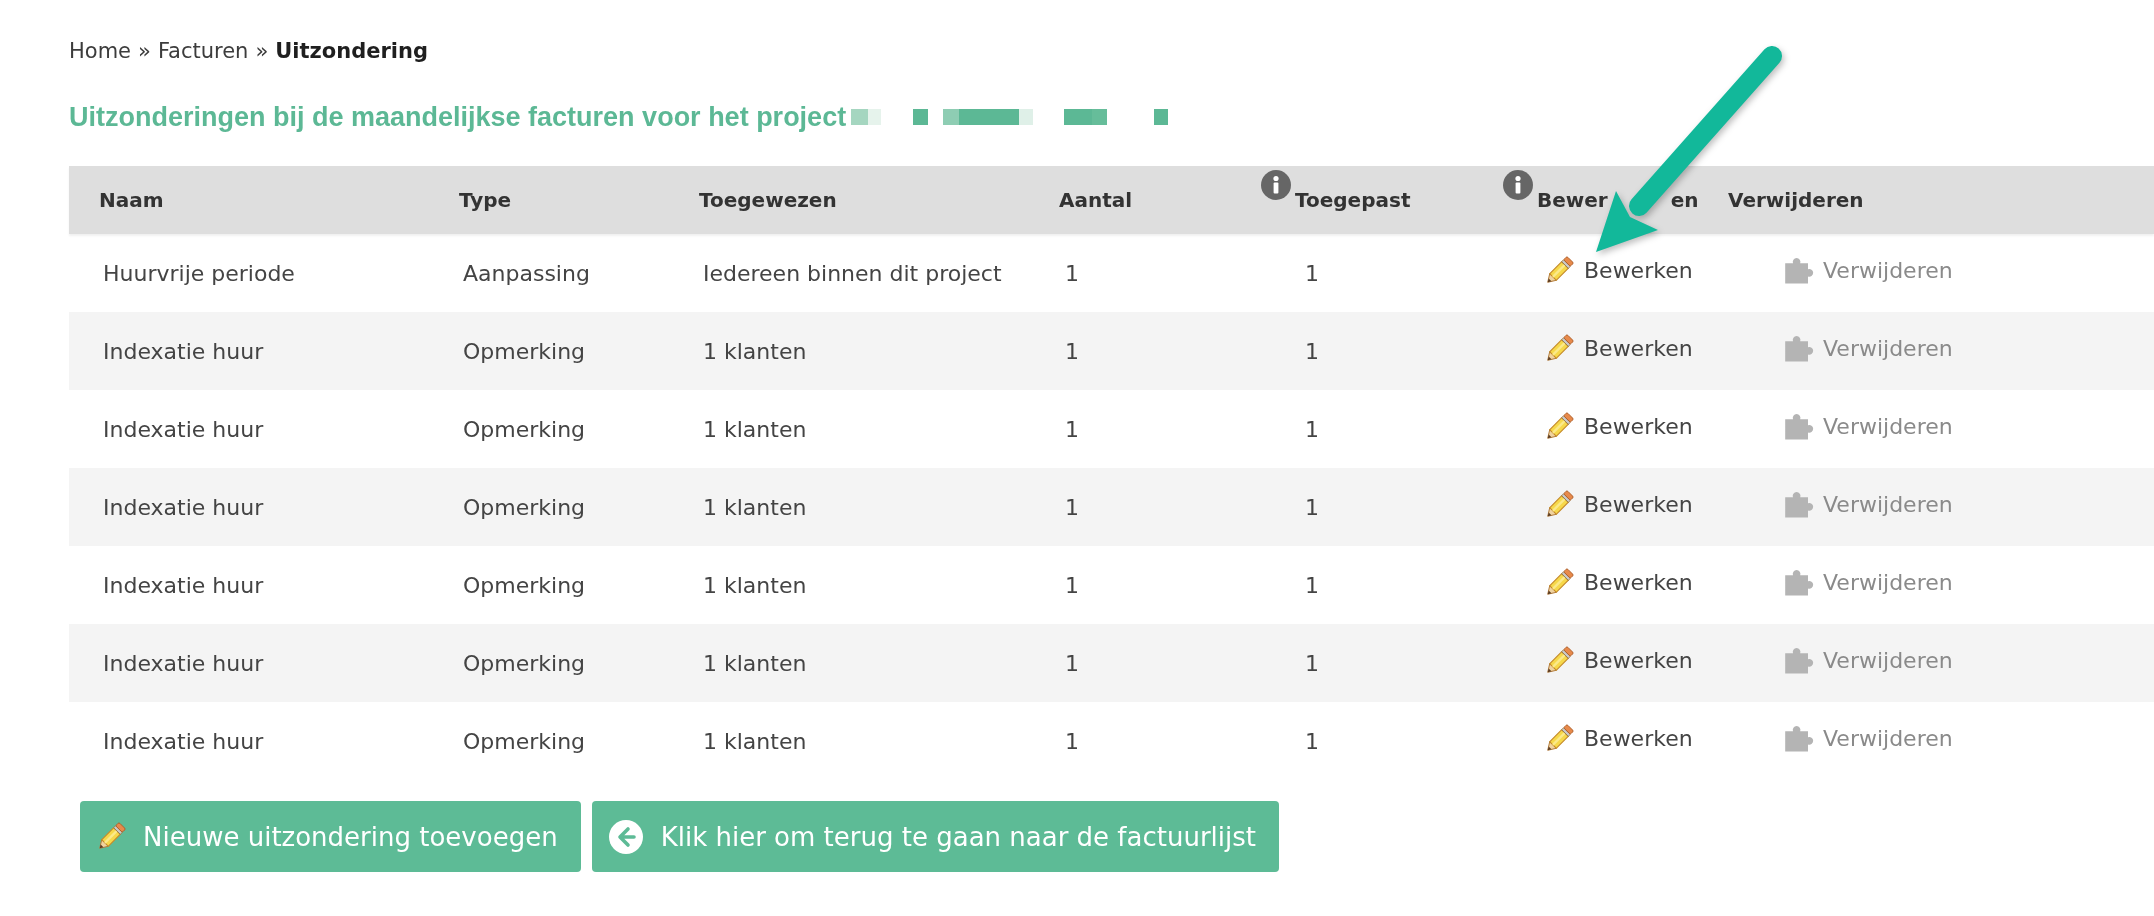 The height and width of the screenshot is (916, 2154). I want to click on column-header: Verwijderen, so click(1796, 200).